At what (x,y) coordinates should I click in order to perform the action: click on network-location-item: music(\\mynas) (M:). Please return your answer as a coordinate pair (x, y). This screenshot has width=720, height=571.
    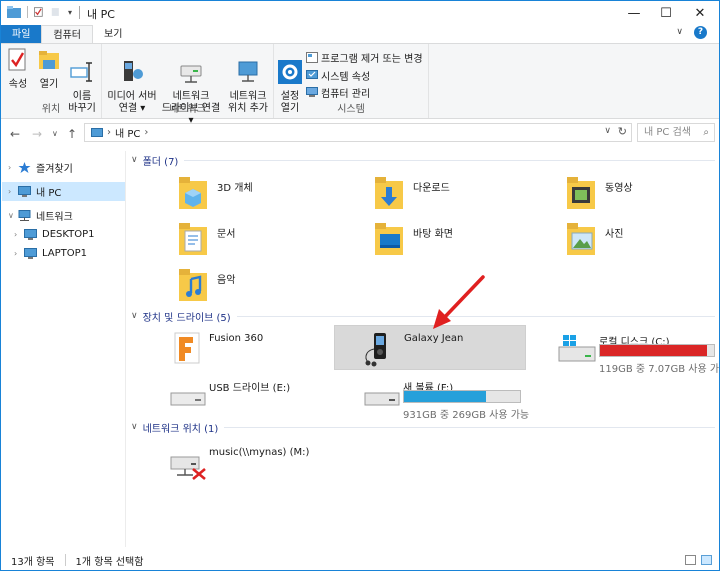
    Looking at the image, I should click on (269, 464).